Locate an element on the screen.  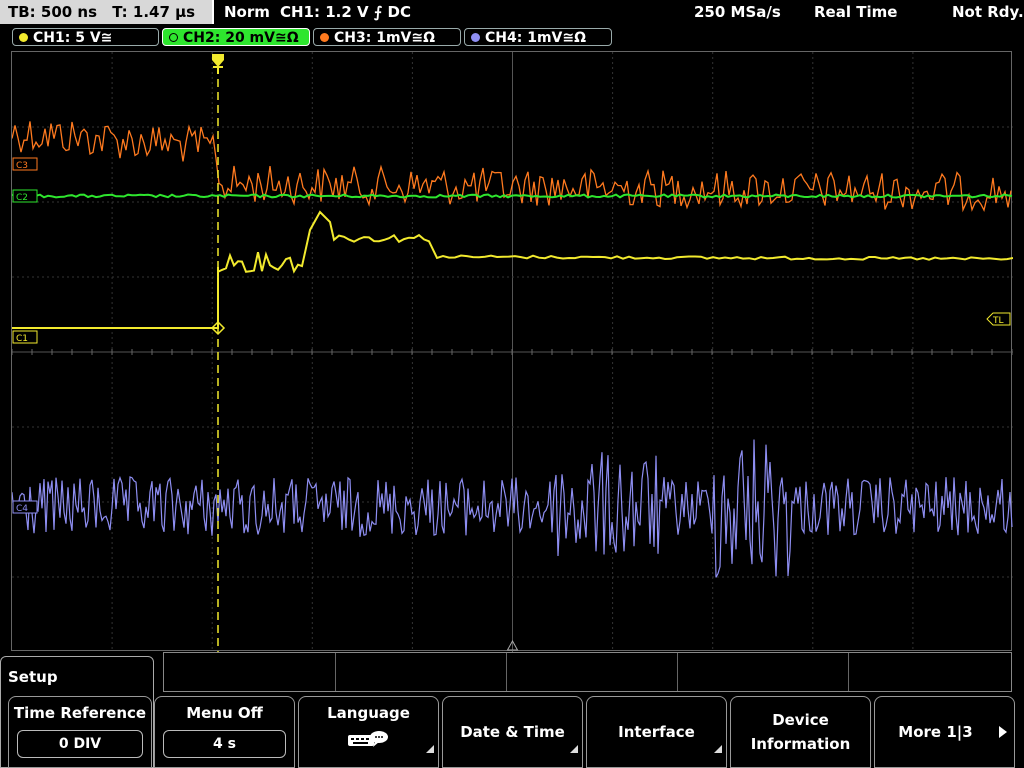
ch4-offset-marker: C4 is located at coordinates (25, 507).